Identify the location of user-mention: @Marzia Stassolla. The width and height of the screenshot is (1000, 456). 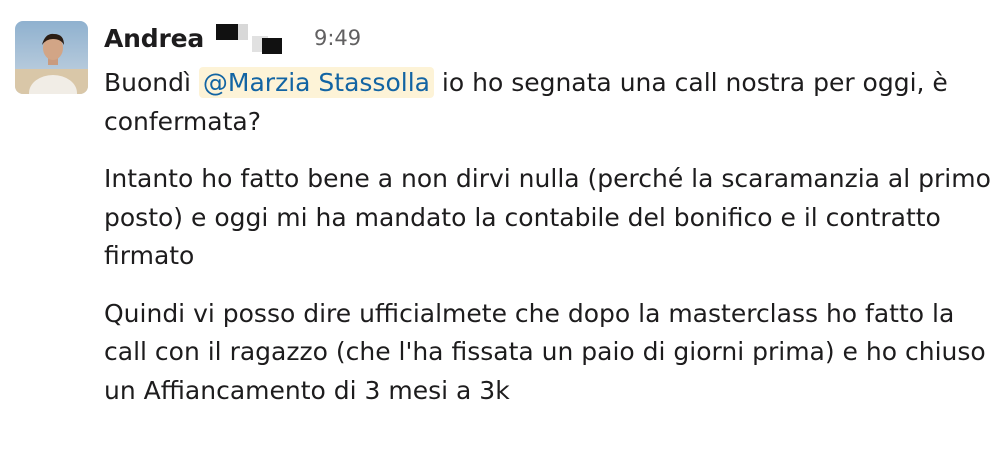
(316, 82).